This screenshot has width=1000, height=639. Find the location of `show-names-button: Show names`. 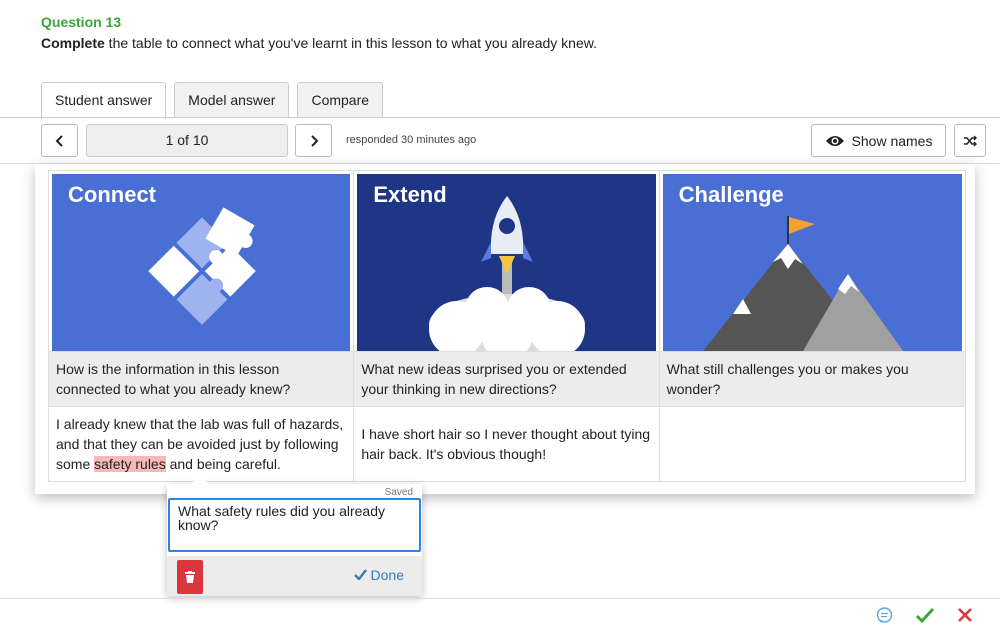

show-names-button: Show names is located at coordinates (878, 140).